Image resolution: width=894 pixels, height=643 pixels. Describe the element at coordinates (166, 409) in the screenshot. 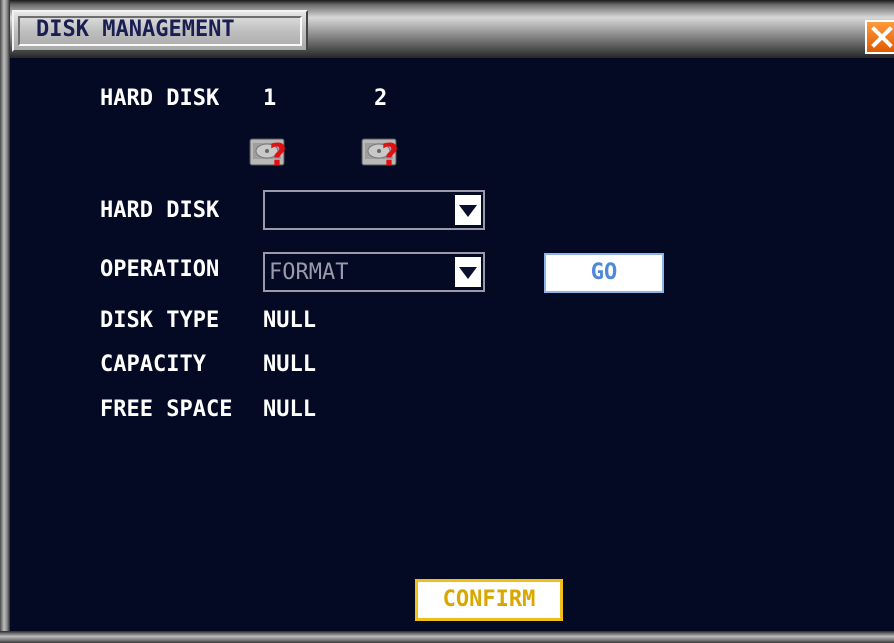

I see `free-space-label: FREE SPACE` at that location.